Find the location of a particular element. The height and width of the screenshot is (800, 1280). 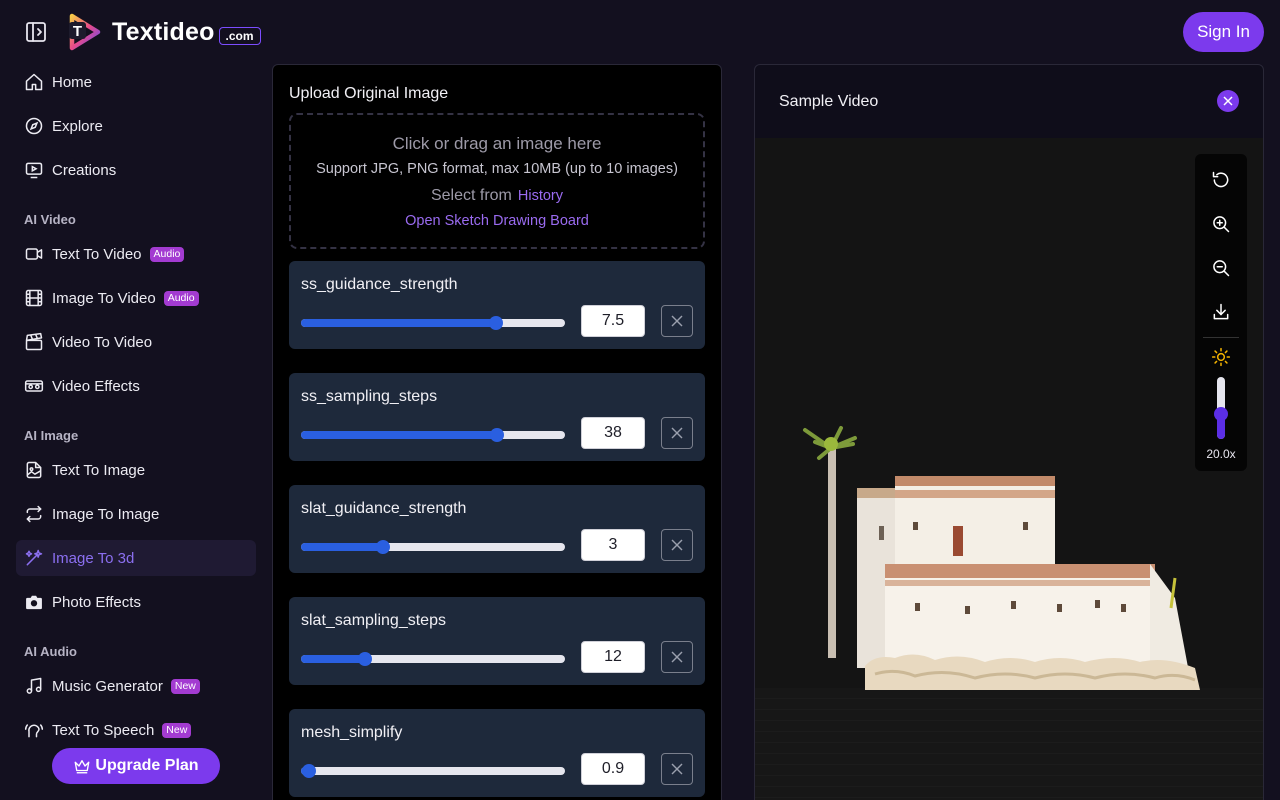

sidebar-item-text-to-video: Text To Video Audio is located at coordinates (136, 254).